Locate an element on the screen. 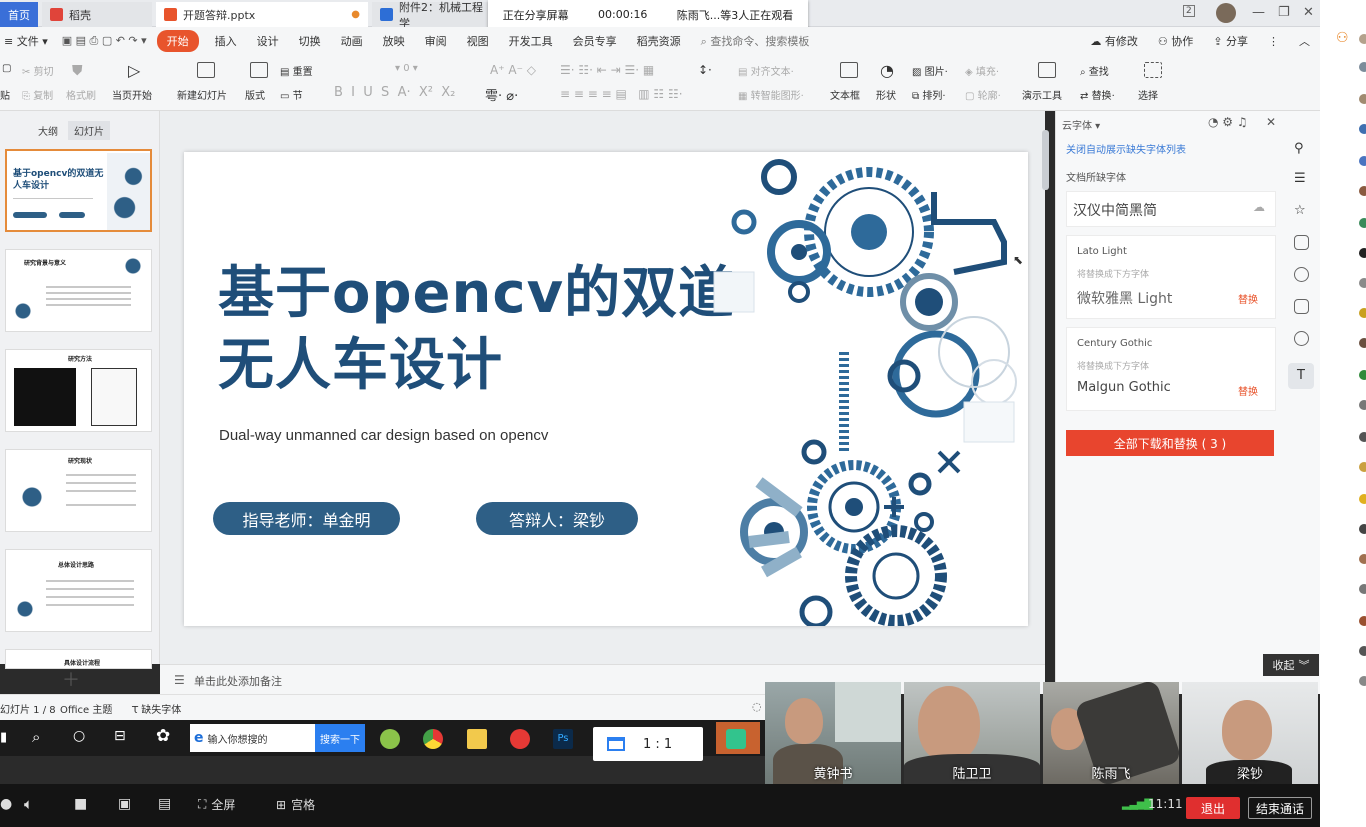  grid-view-button: ⊞ 宫格 is located at coordinates (295, 804).